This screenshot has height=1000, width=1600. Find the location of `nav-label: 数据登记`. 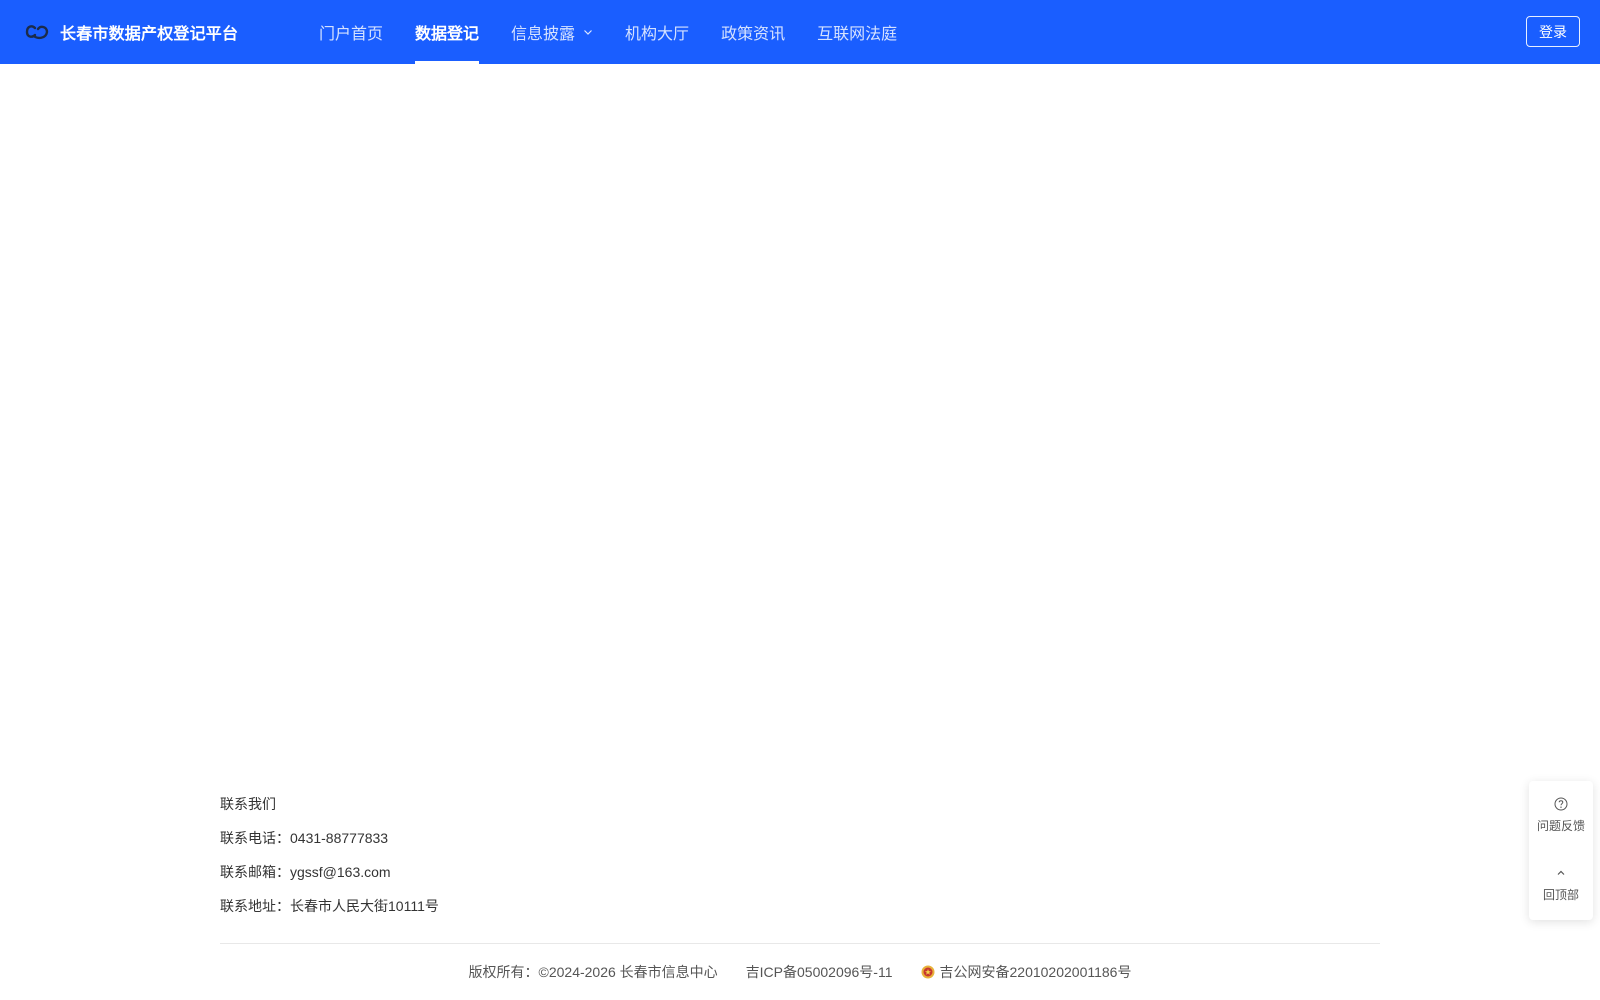

nav-label: 数据登记 is located at coordinates (447, 34).